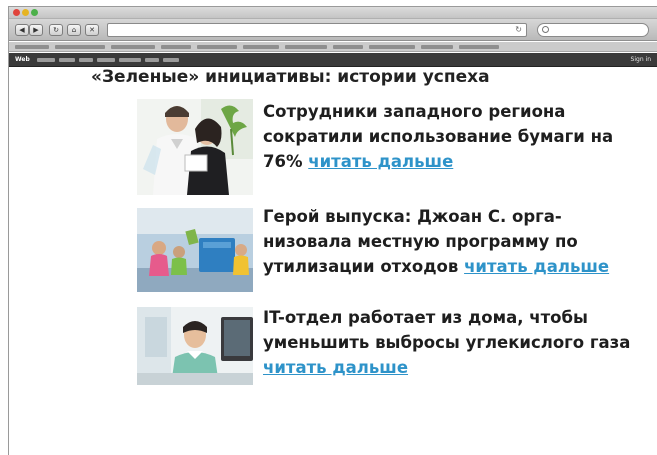 This screenshot has width=657, height=455. I want to click on bookmarks-bar, so click(333, 47).